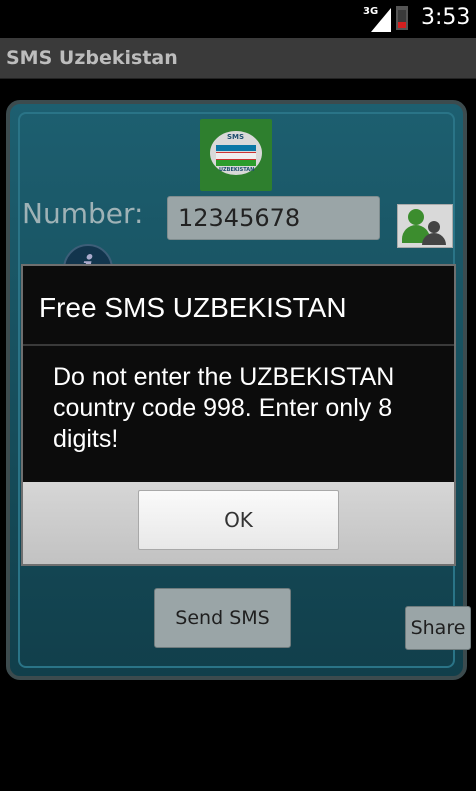 Image resolution: width=476 pixels, height=791 pixels. What do you see at coordinates (236, 163) in the screenshot?
I see `flag-stripe-green` at bounding box center [236, 163].